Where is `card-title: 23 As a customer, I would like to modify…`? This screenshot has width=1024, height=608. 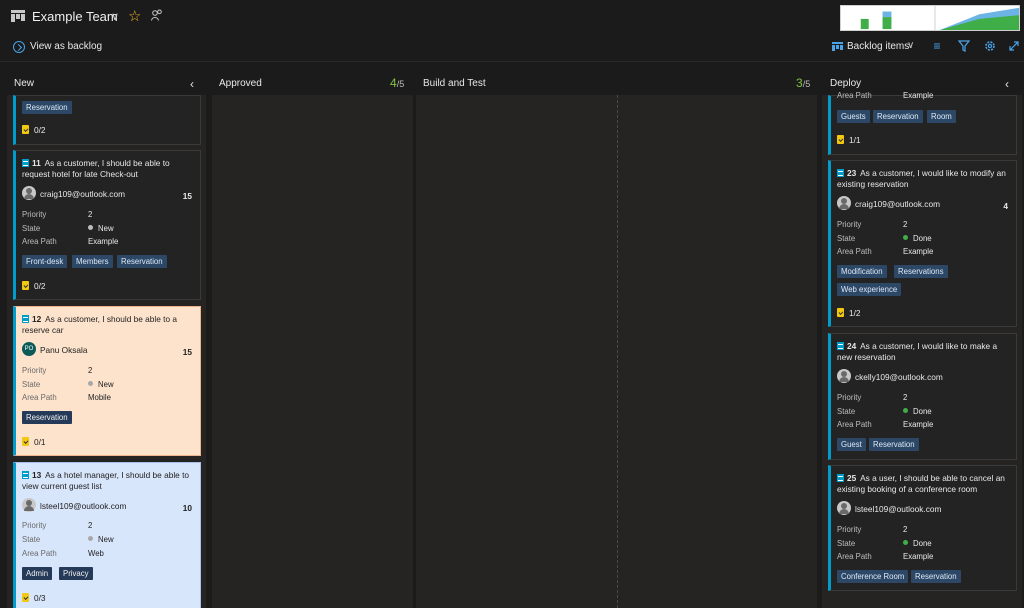 card-title: 23 As a customer, I would like to modify… is located at coordinates (922, 179).